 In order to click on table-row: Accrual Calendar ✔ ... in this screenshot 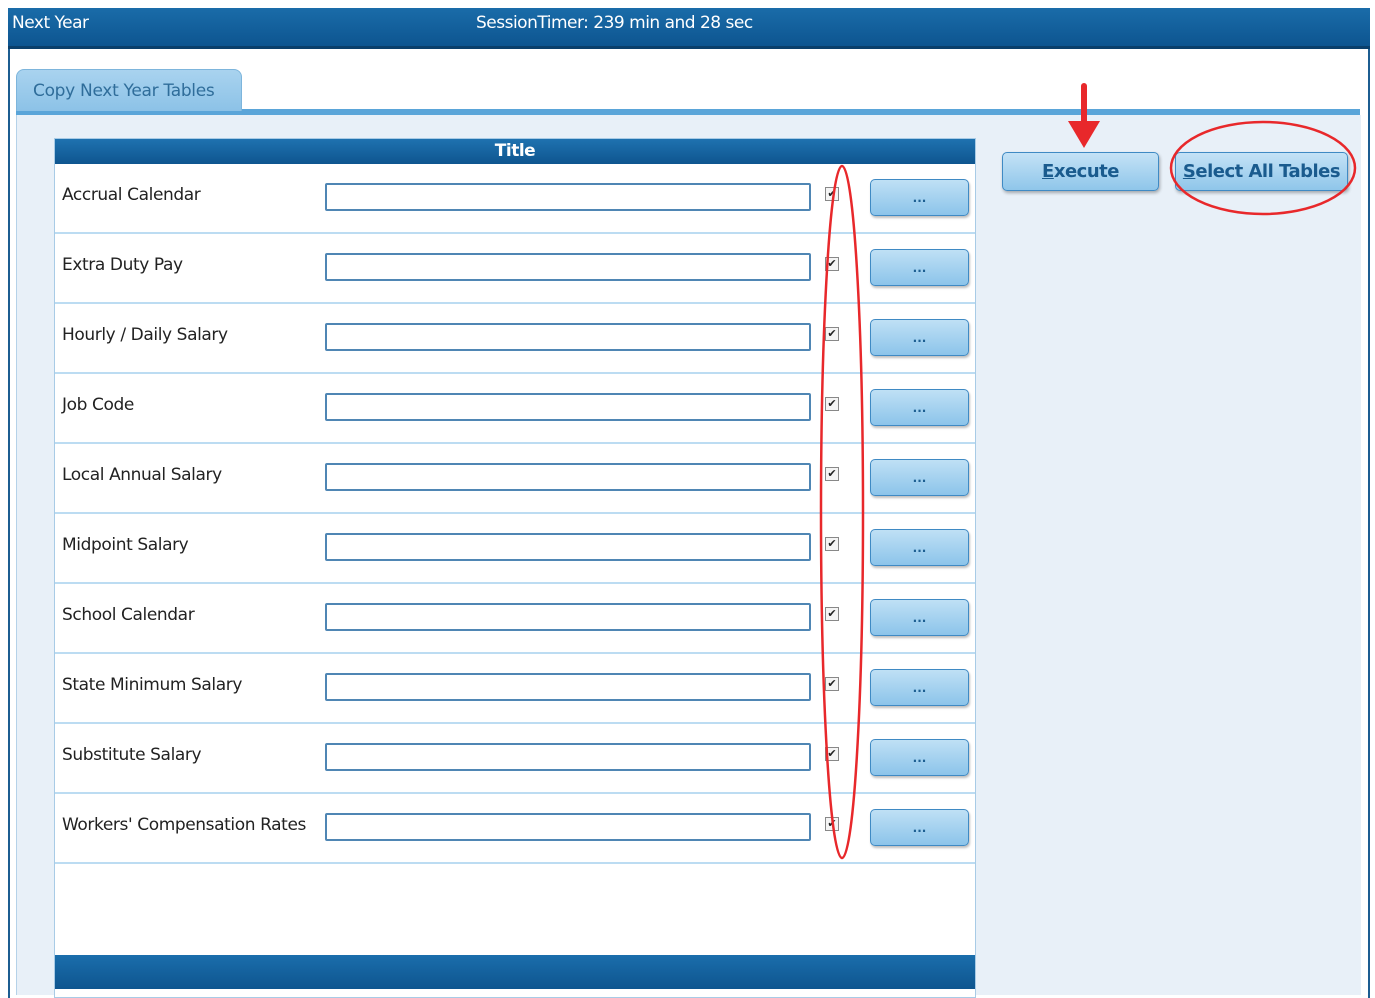, I will do `click(515, 199)`.